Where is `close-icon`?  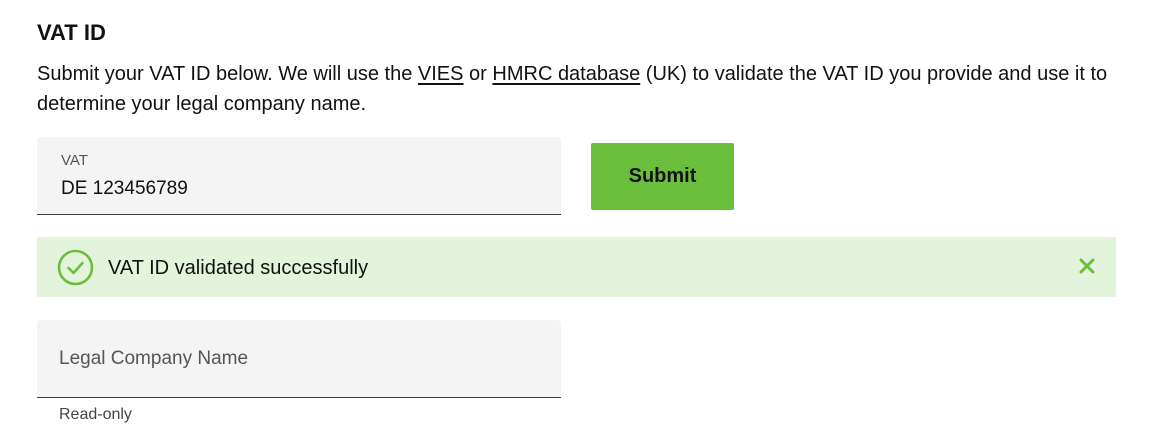 close-icon is located at coordinates (1087, 266).